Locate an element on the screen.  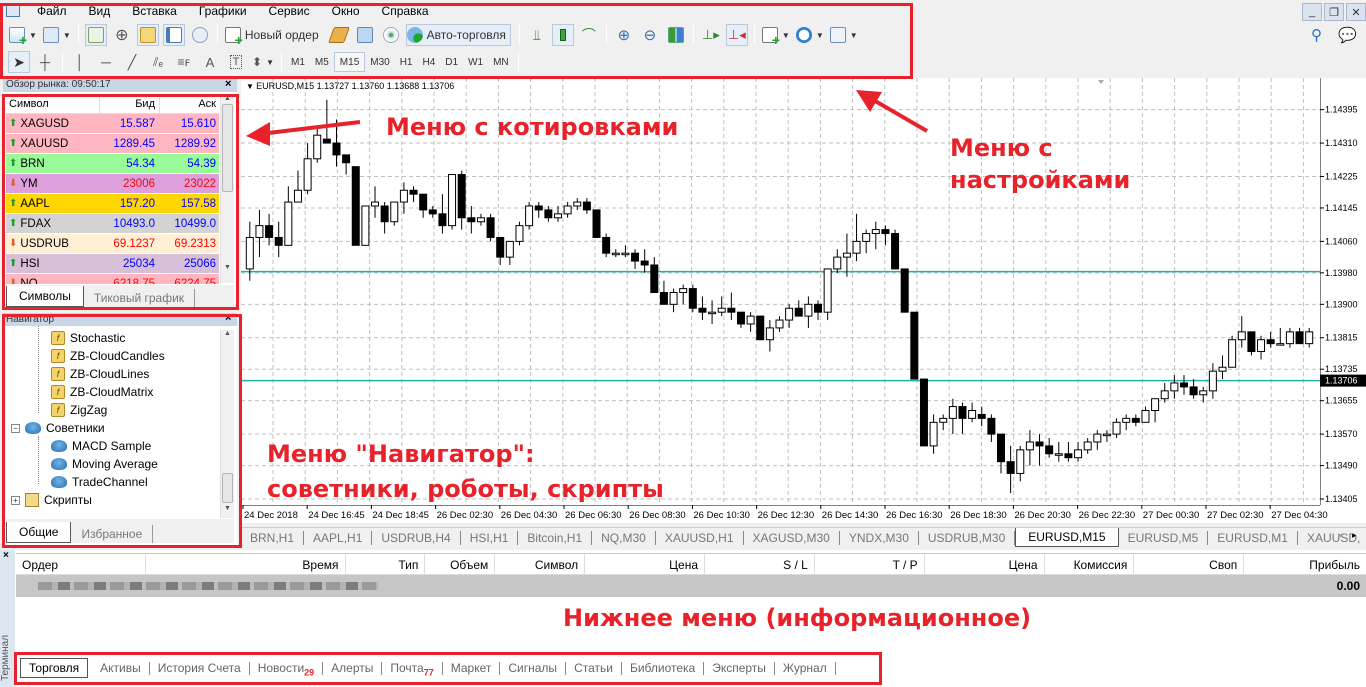
horizontal-line-button: ─ is located at coordinates (106, 62).